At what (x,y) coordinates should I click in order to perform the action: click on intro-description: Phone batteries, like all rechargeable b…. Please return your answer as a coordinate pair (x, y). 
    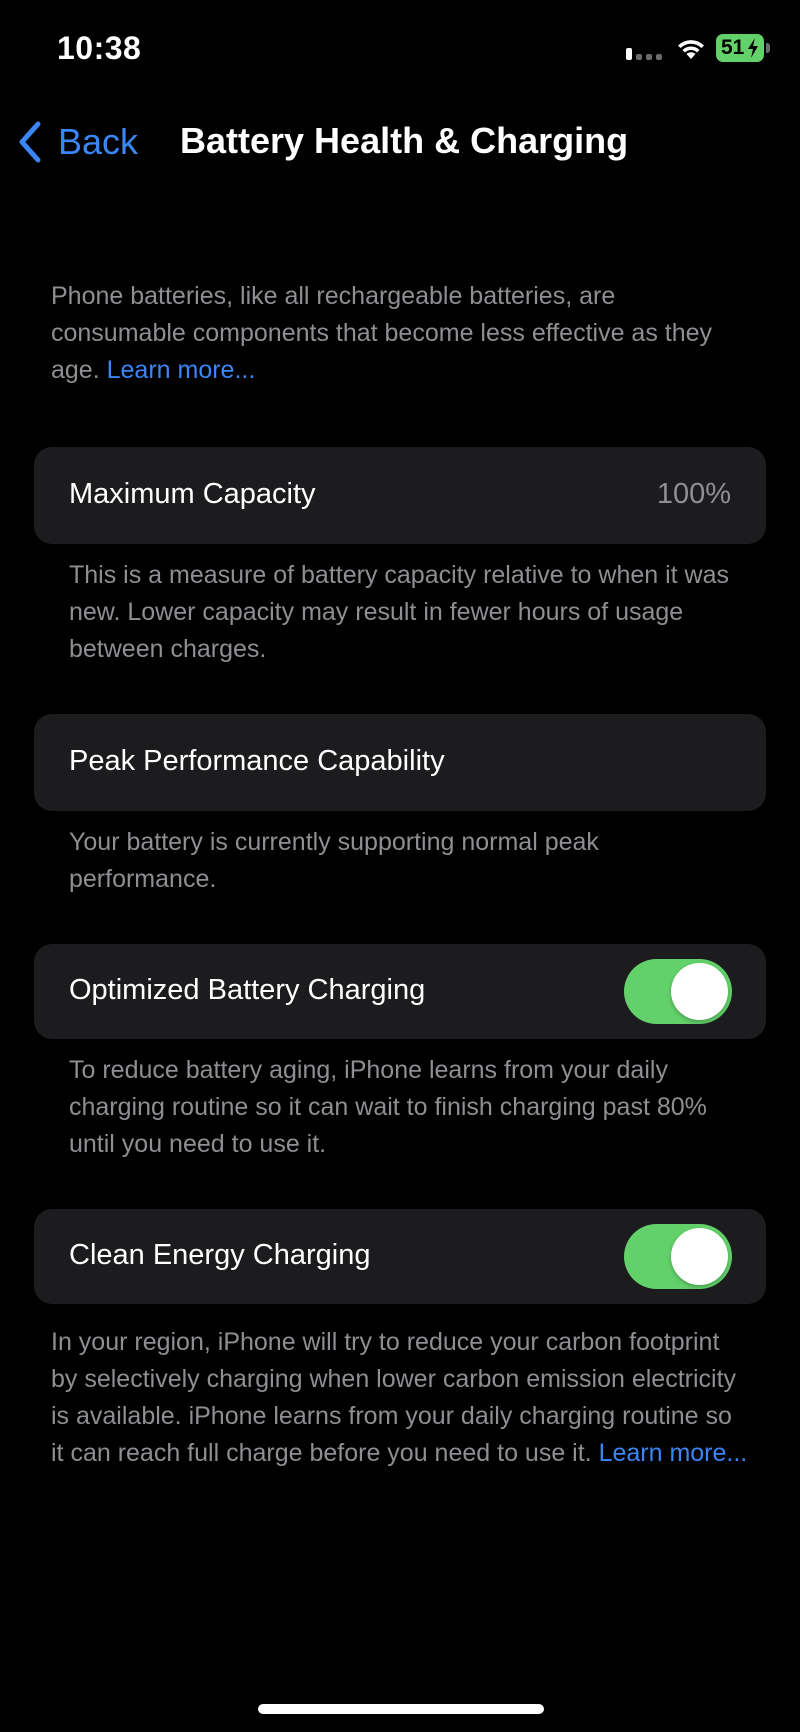
    Looking at the image, I should click on (396, 333).